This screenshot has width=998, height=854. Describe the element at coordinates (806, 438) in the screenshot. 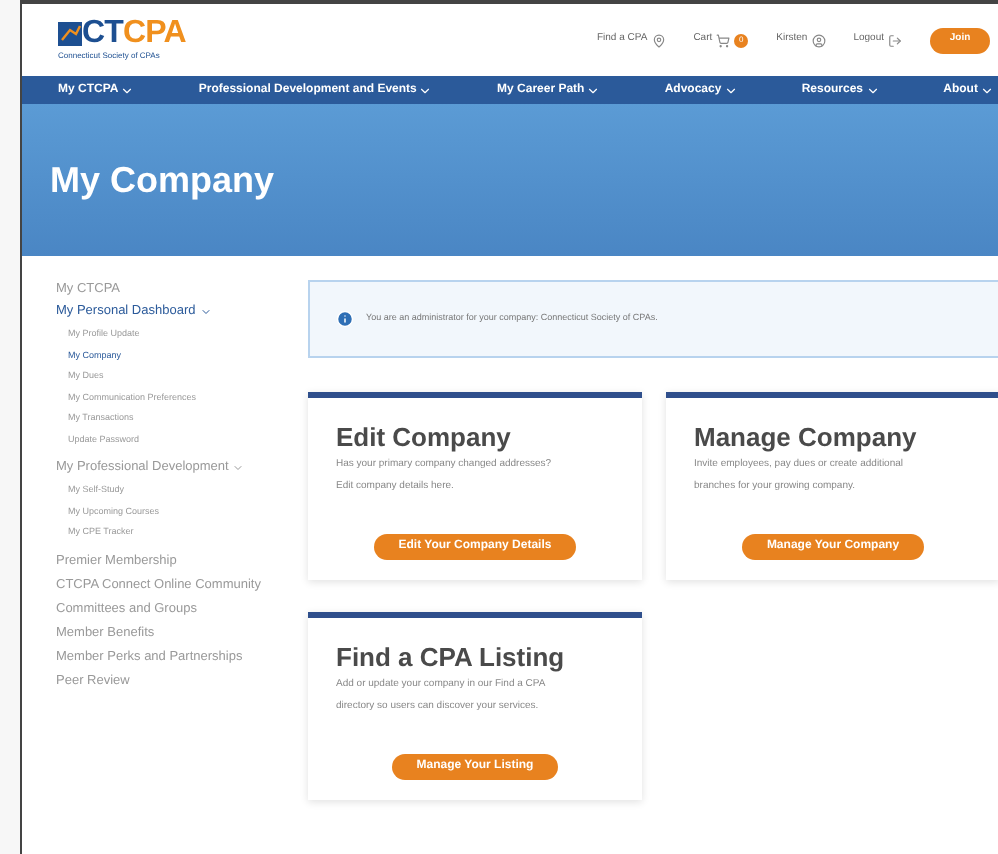

I see `card-title: Manage Company` at that location.